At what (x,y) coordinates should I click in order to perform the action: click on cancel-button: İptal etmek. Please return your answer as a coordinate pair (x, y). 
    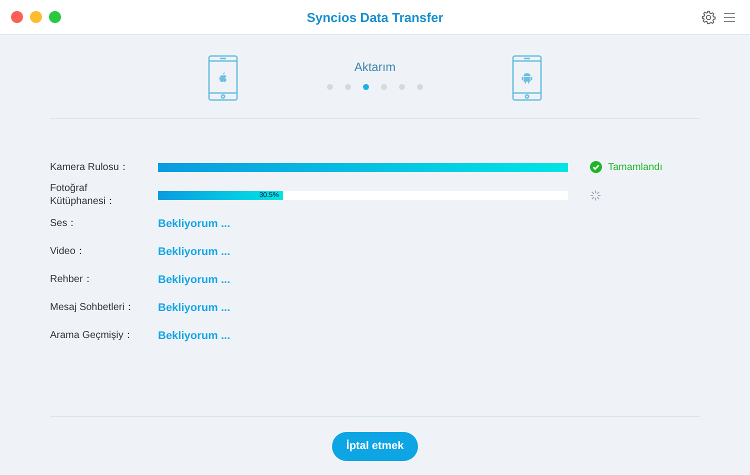
    Looking at the image, I should click on (375, 446).